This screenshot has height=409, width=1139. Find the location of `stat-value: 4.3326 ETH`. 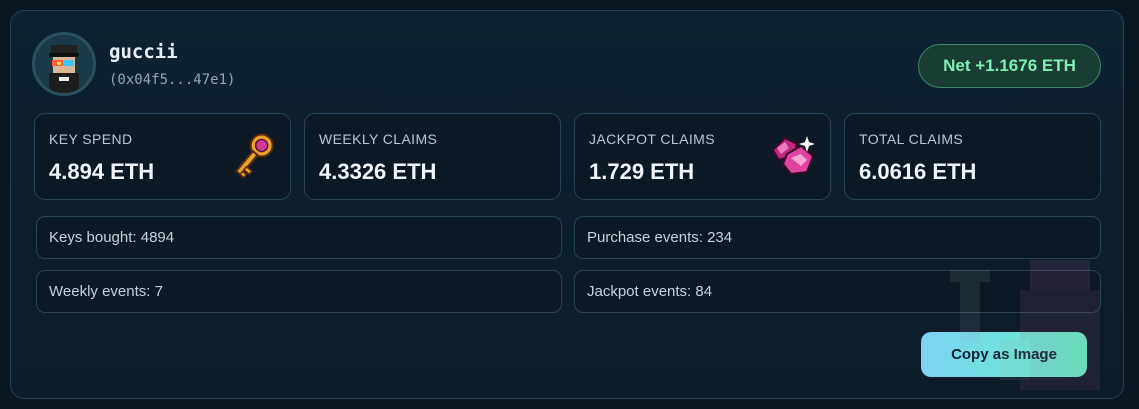

stat-value: 4.3326 ETH is located at coordinates (378, 171).